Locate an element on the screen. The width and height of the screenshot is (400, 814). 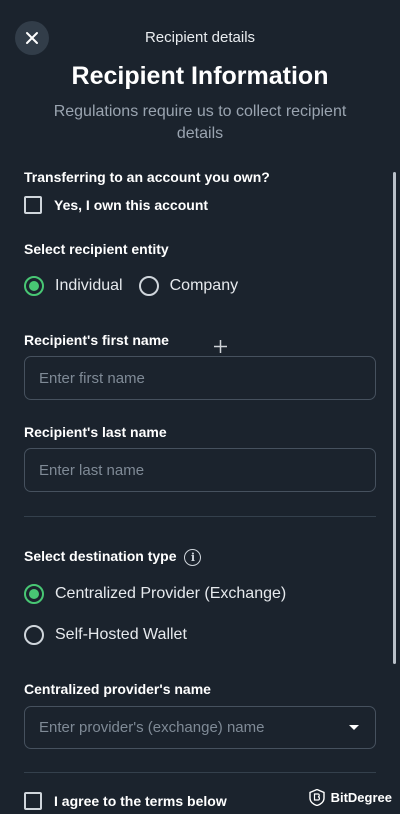
own-account-question: Transferring to an account you own? is located at coordinates (147, 177).